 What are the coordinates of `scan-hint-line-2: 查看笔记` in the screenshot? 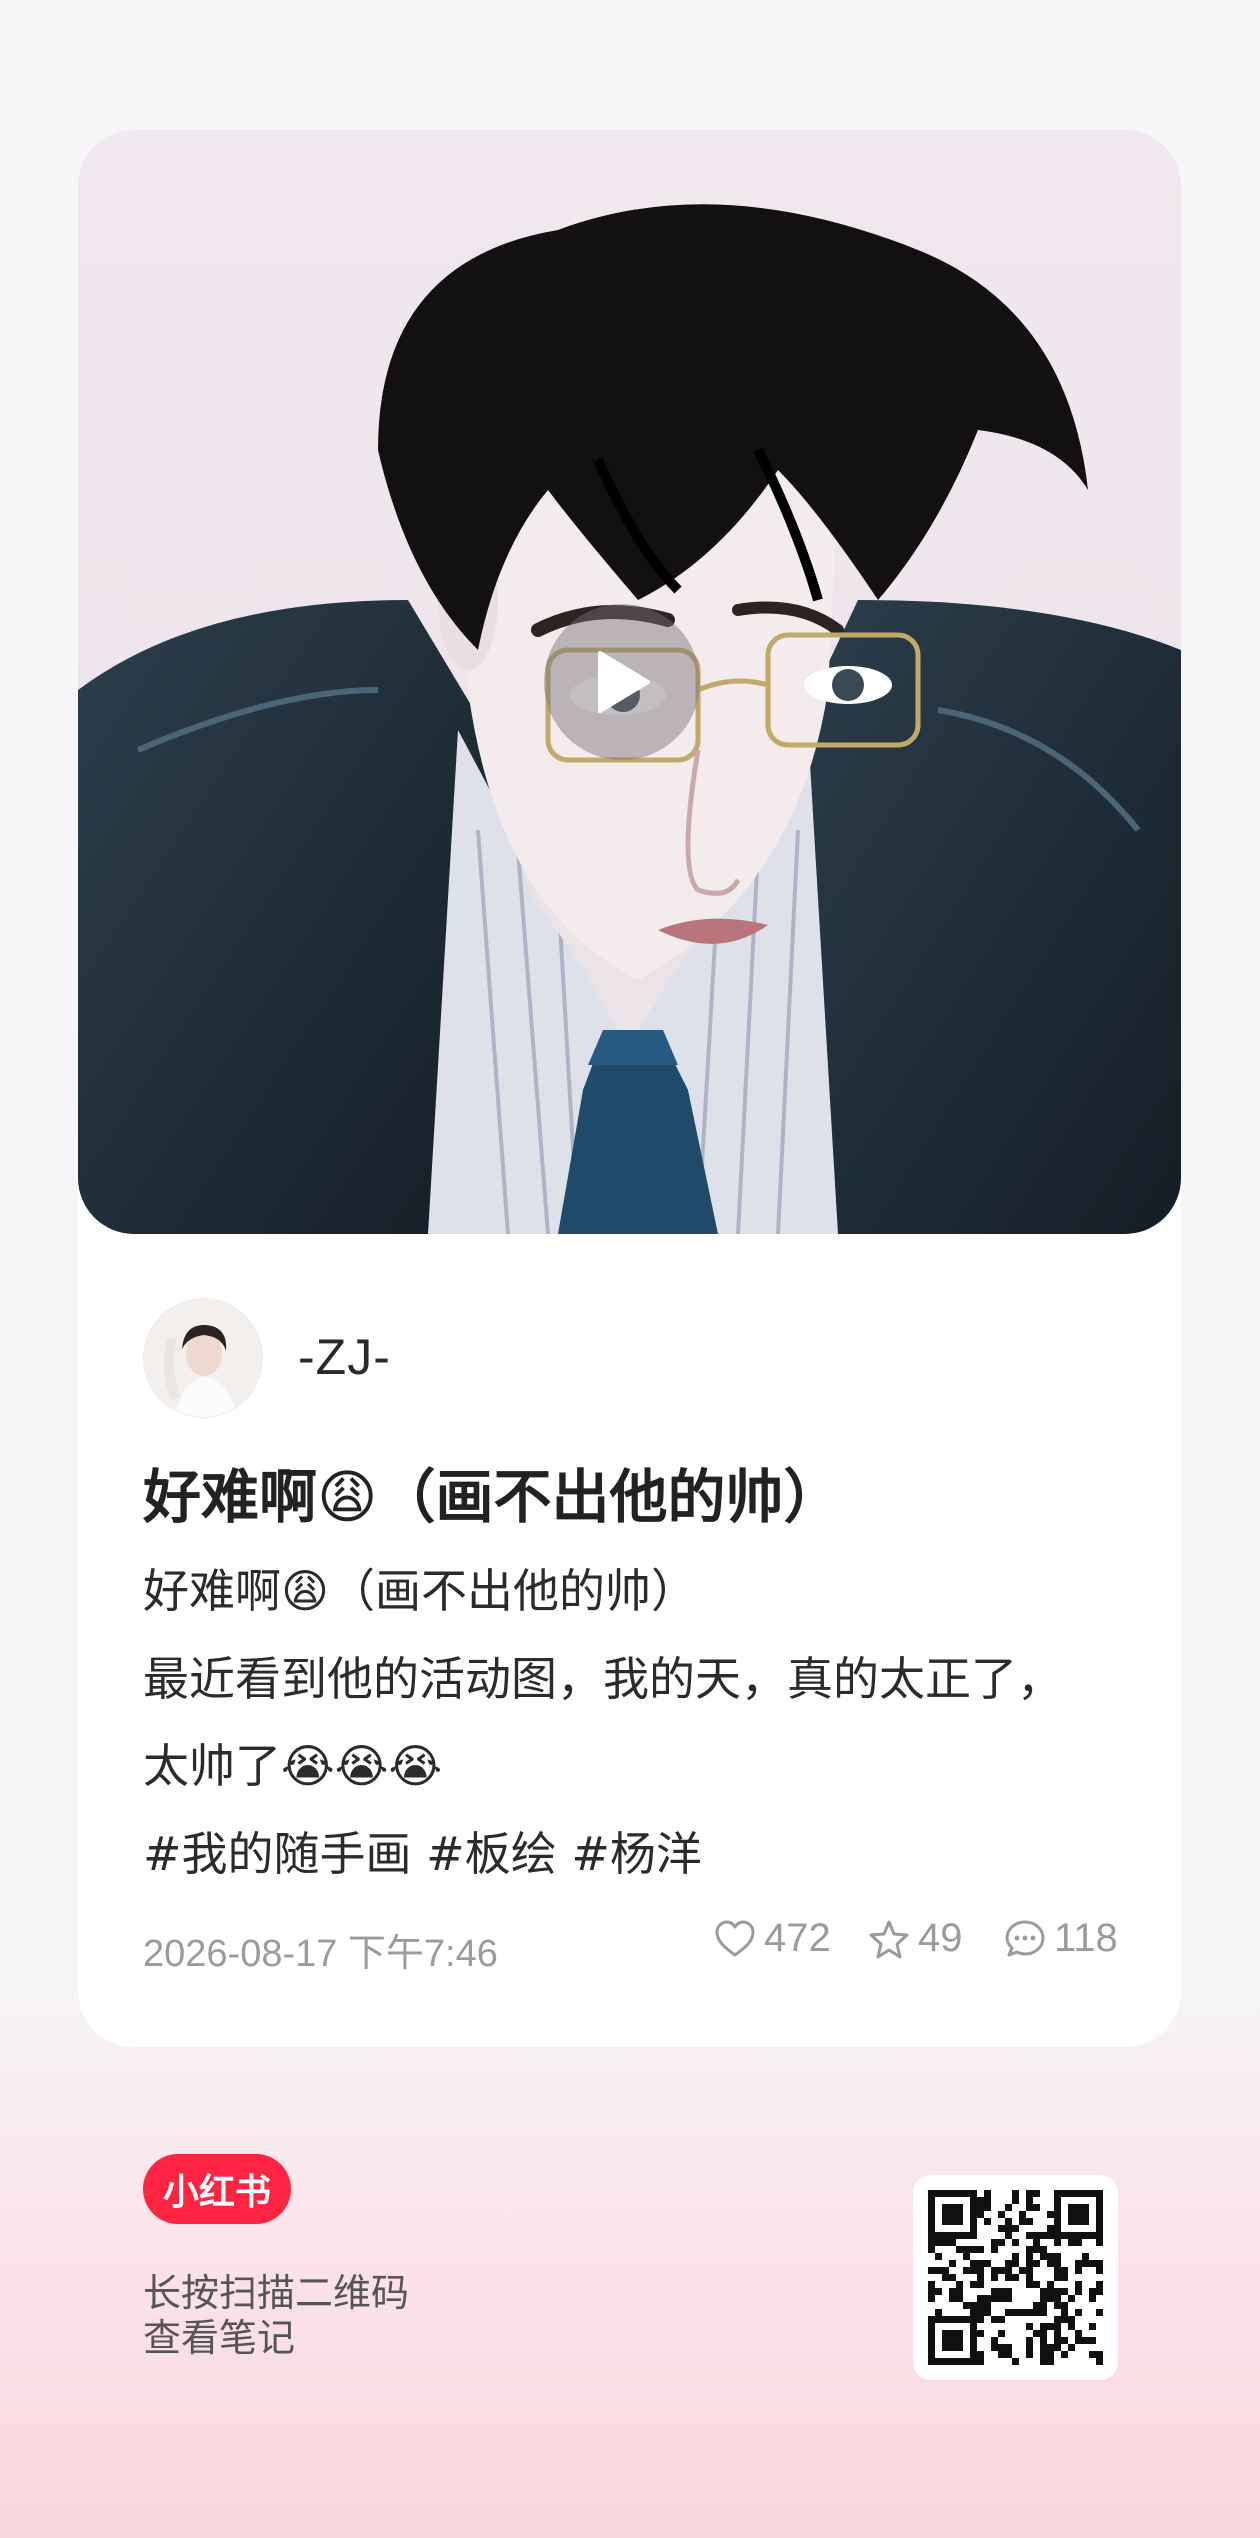 It's located at (219, 2338).